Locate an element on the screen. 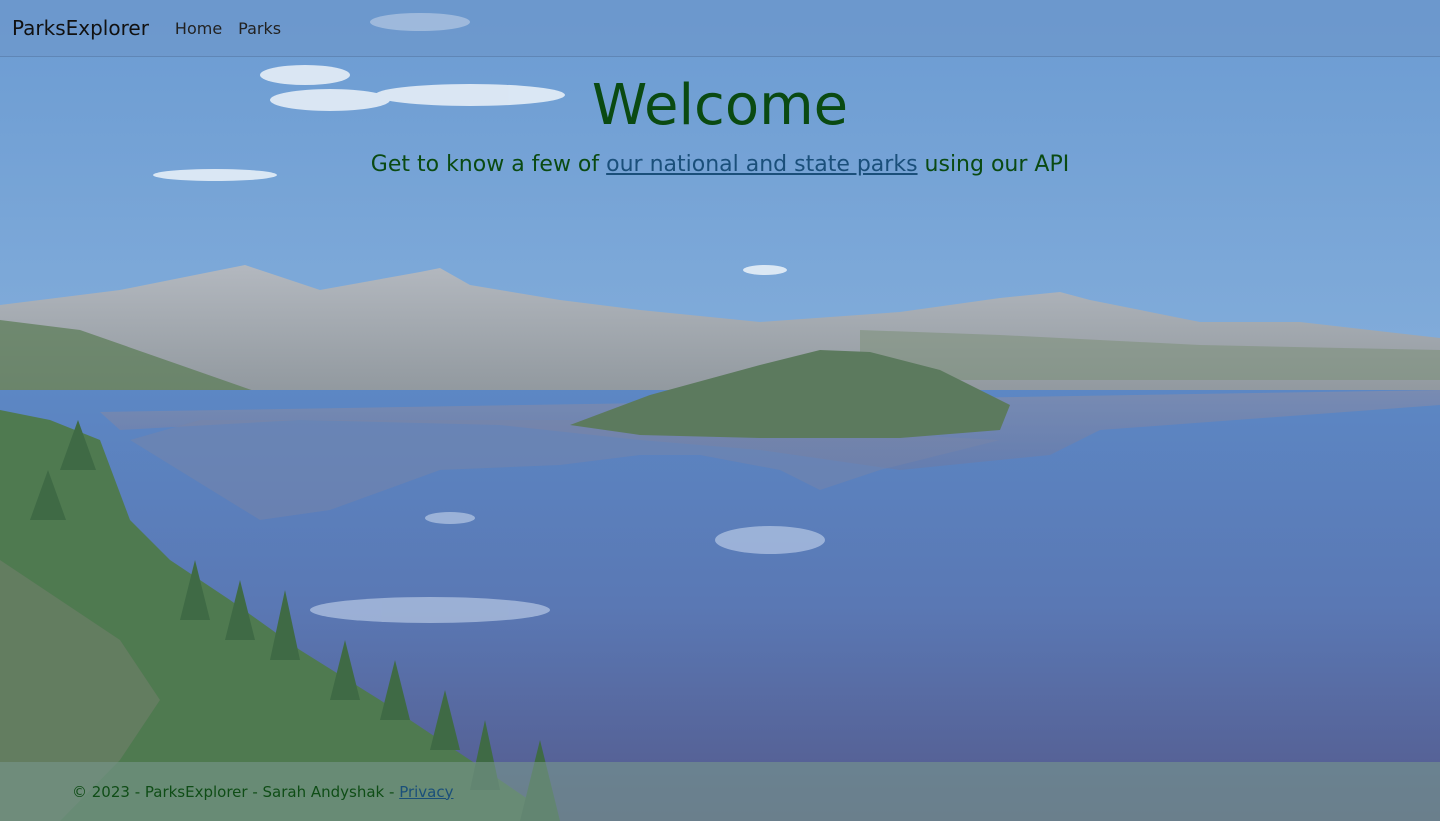 Image resolution: width=1440 pixels, height=821 pixels. welcome-heading: Welcome is located at coordinates (720, 105).